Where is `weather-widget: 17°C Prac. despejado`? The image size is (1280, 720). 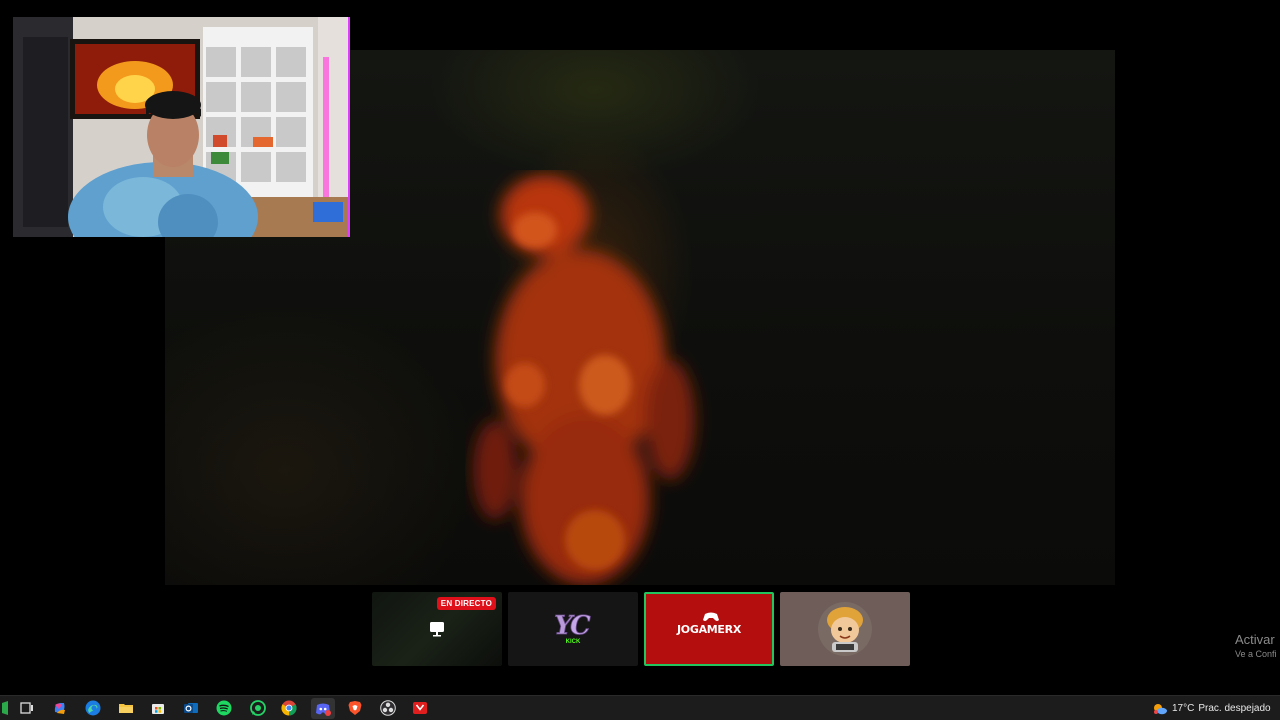
weather-widget: 17°C Prac. despejado is located at coordinates (1211, 708).